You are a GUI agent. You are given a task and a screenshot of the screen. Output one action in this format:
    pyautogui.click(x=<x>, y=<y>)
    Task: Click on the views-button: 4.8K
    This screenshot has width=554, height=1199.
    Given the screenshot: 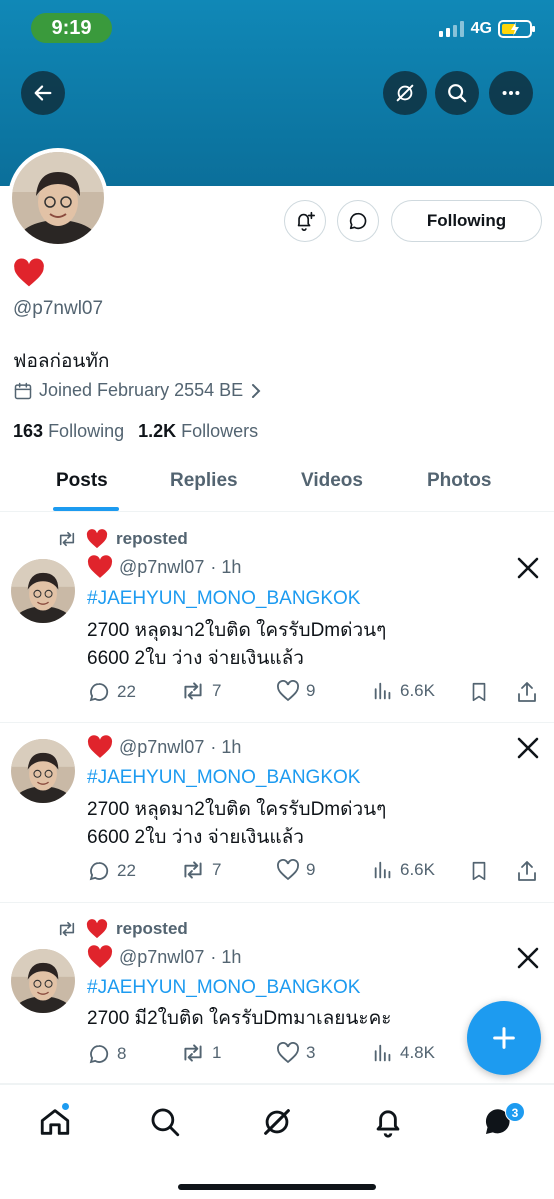 What is the action you would take?
    pyautogui.click(x=403, y=1053)
    